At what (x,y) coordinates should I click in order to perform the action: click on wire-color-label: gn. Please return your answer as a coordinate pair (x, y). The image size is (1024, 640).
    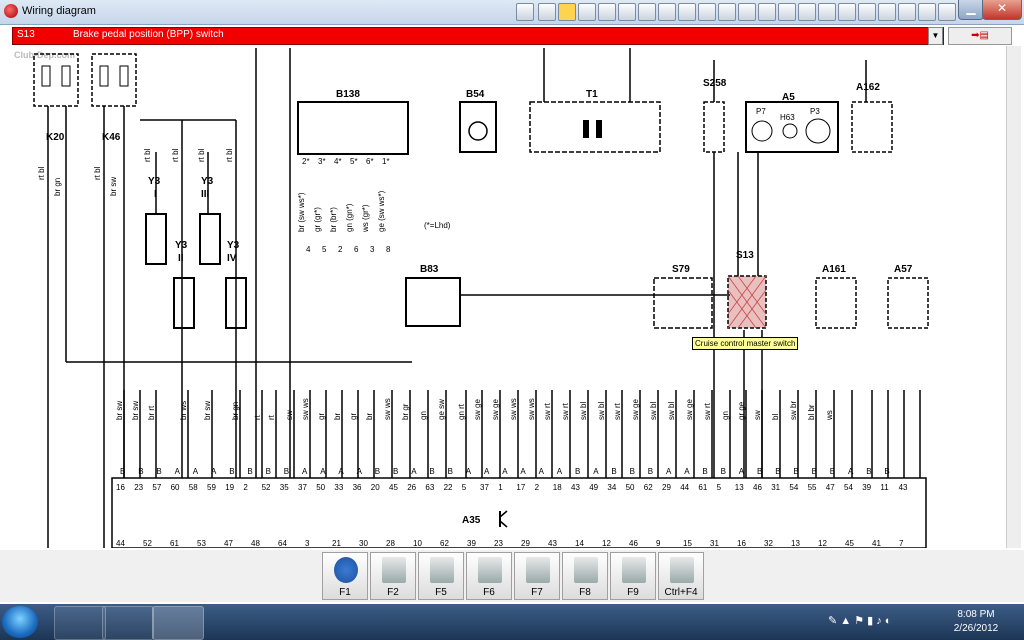
    Looking at the image, I should click on (725, 415).